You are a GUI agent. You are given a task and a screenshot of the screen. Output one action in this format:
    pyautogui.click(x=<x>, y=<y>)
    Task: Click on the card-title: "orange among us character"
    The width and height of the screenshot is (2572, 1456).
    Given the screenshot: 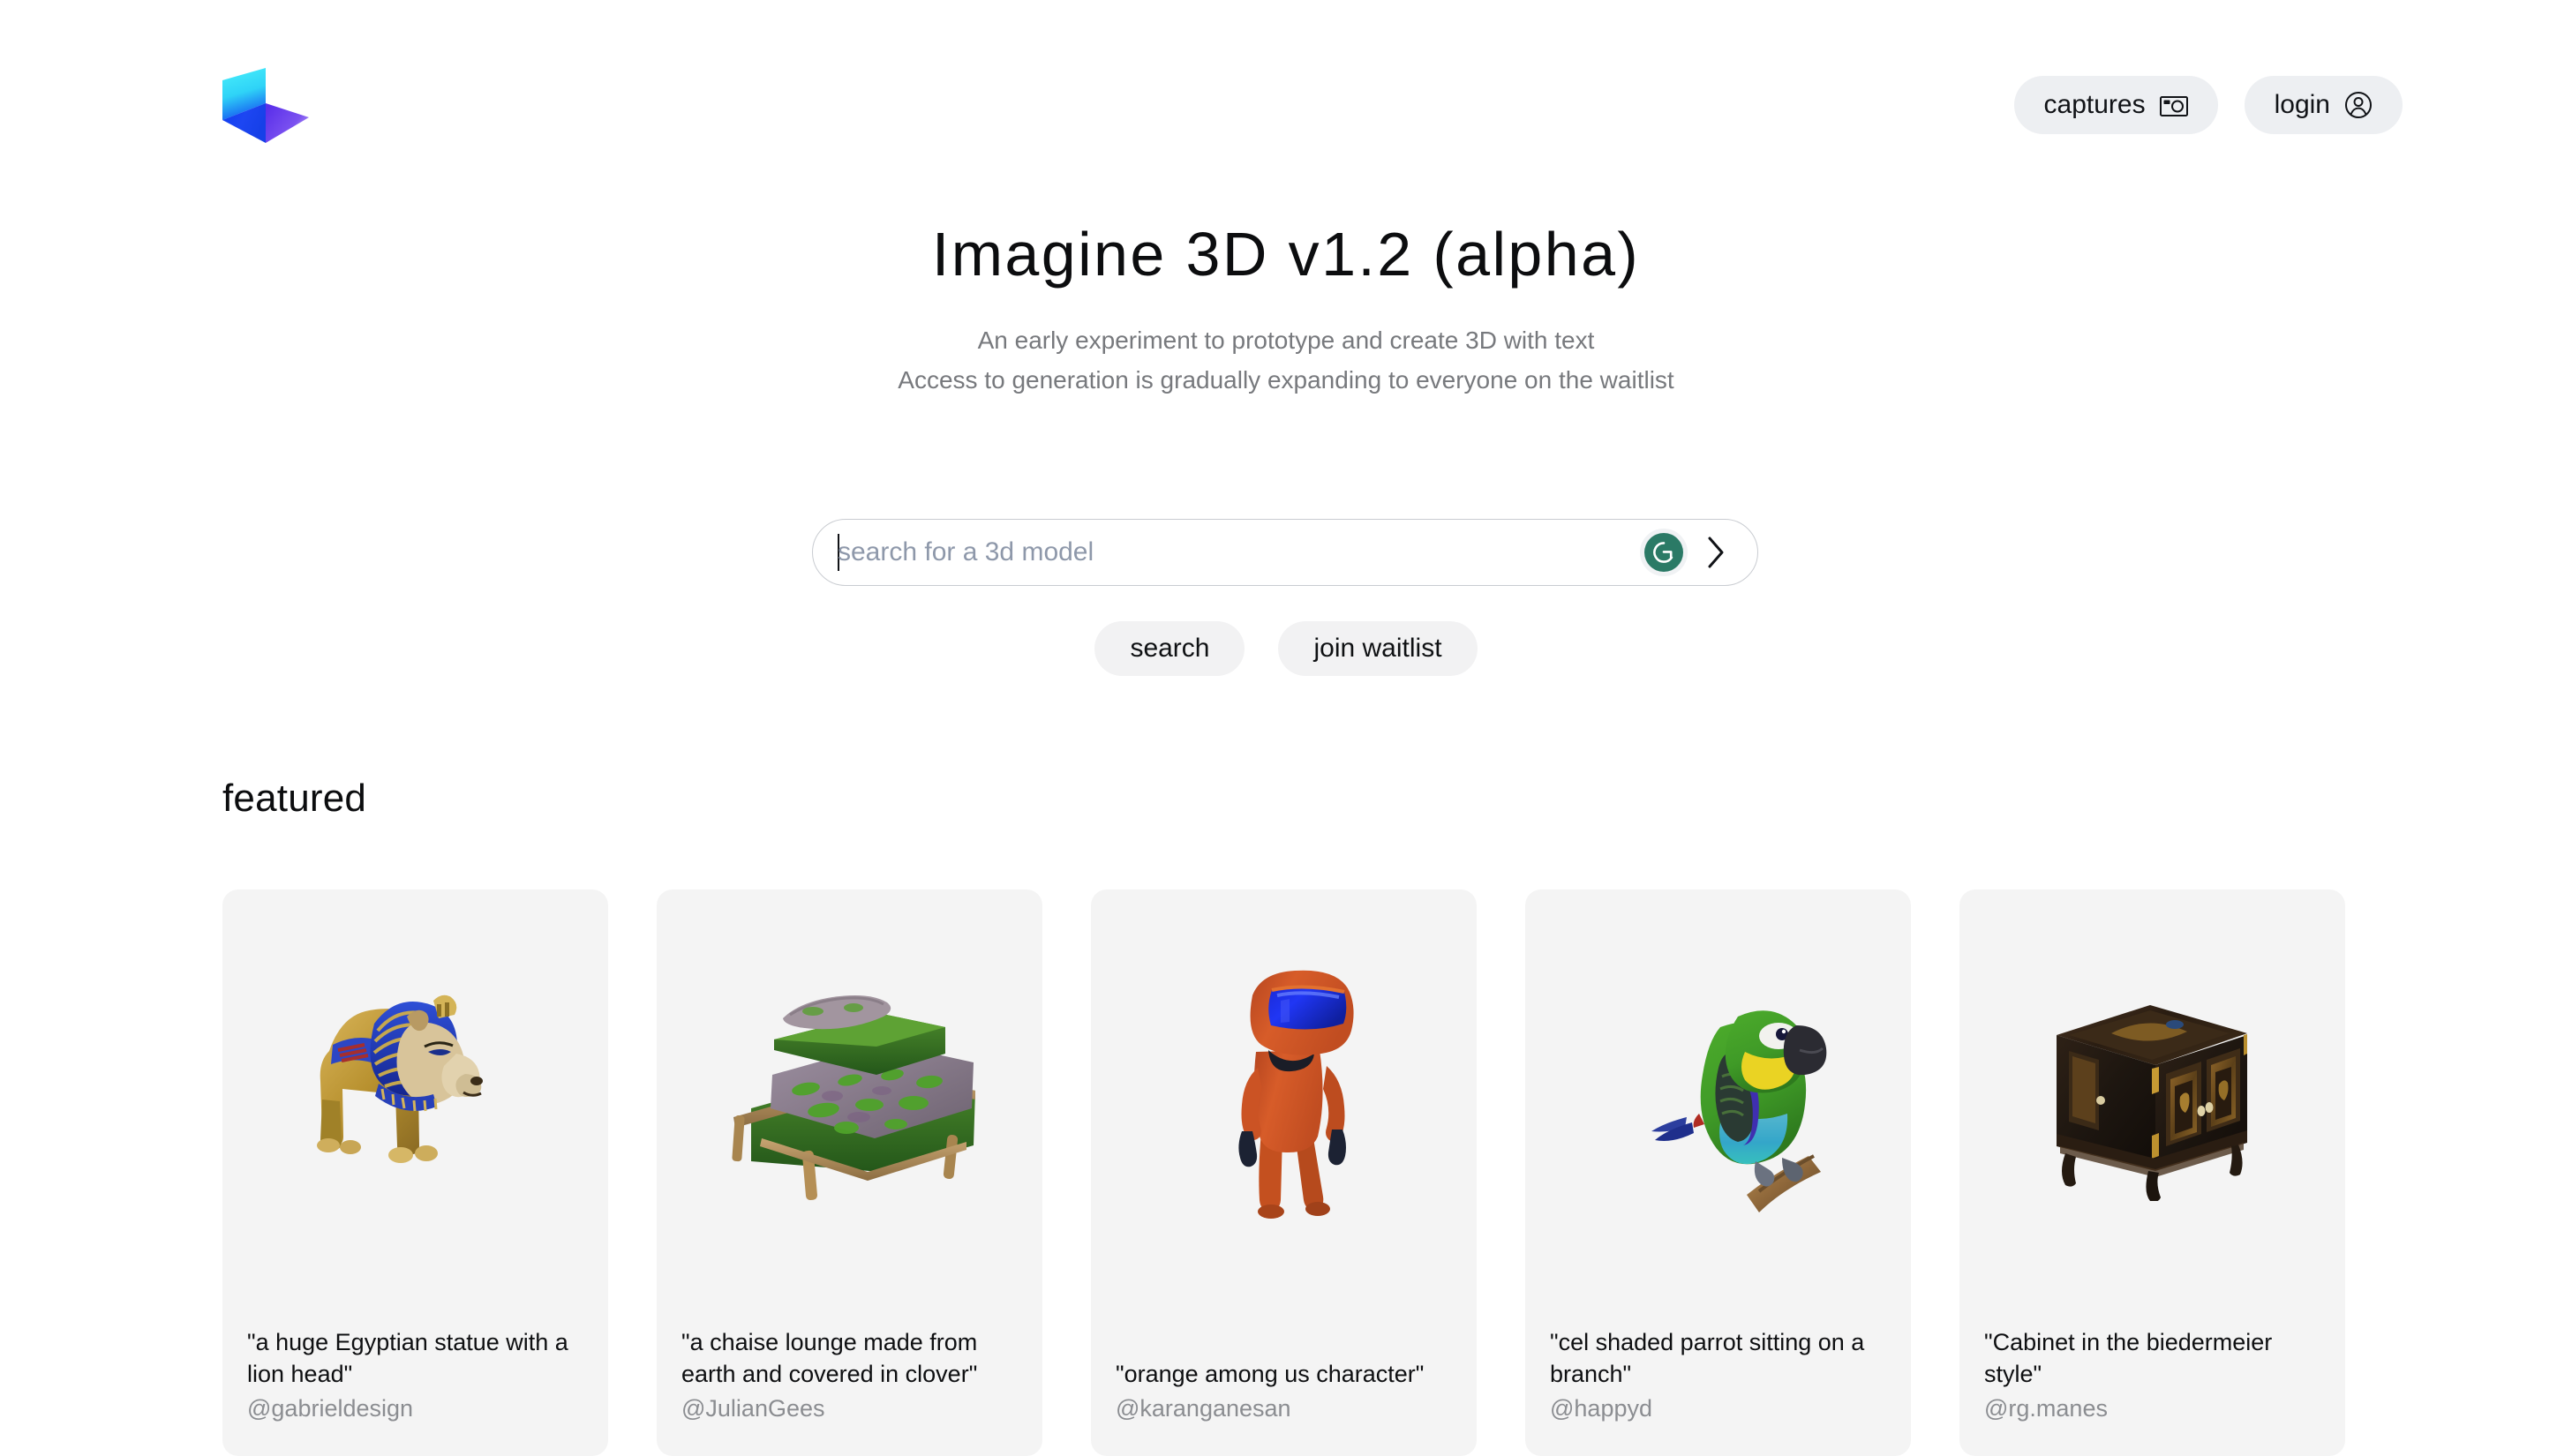 What is the action you would take?
    pyautogui.click(x=1270, y=1374)
    